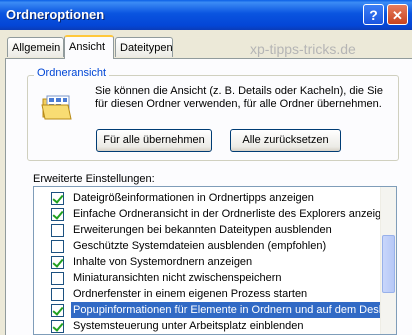 The width and height of the screenshot is (412, 335). I want to click on watermark: xp-tipps-tricks.de, so click(303, 49).